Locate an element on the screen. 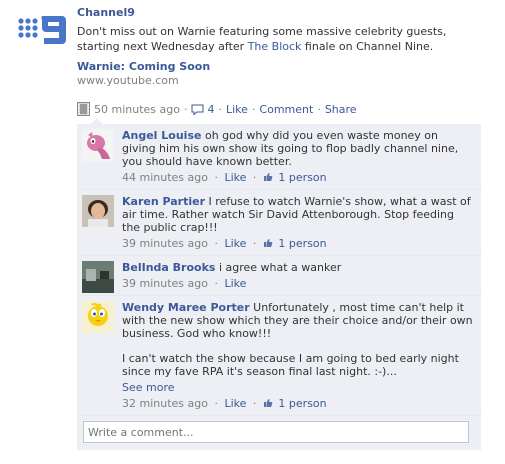 The height and width of the screenshot is (464, 505). comment-author-link: BelInda Brooks is located at coordinates (168, 267).